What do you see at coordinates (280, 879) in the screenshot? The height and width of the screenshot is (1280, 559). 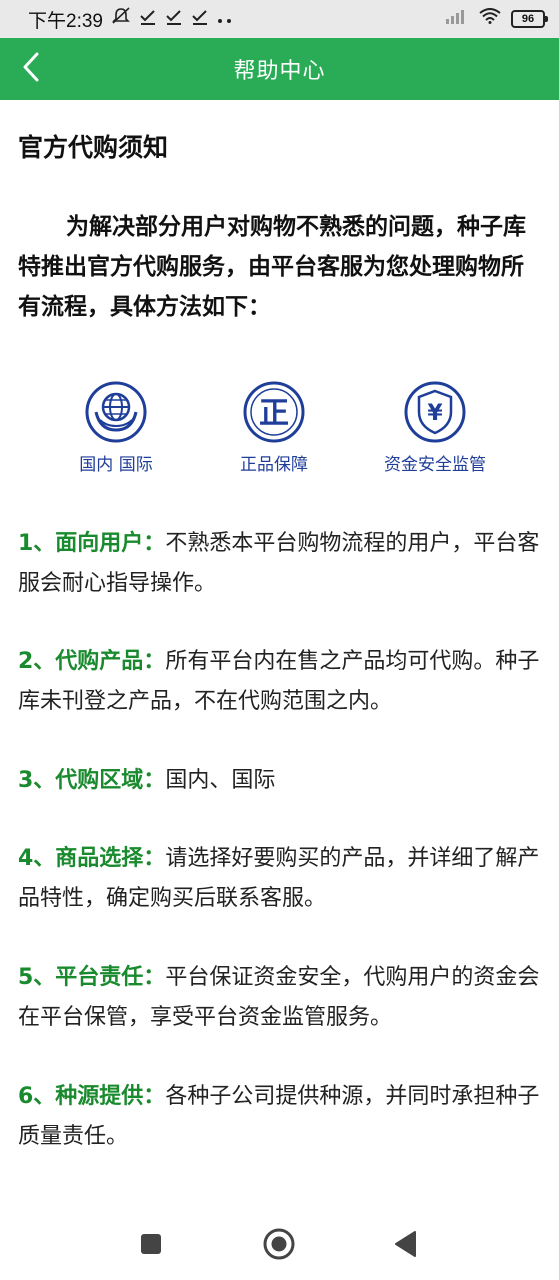 I see `list-item: 4、商品选择：请选择好要购买的产品，并详细了解产品特性，确定购买后联系客服。` at bounding box center [280, 879].